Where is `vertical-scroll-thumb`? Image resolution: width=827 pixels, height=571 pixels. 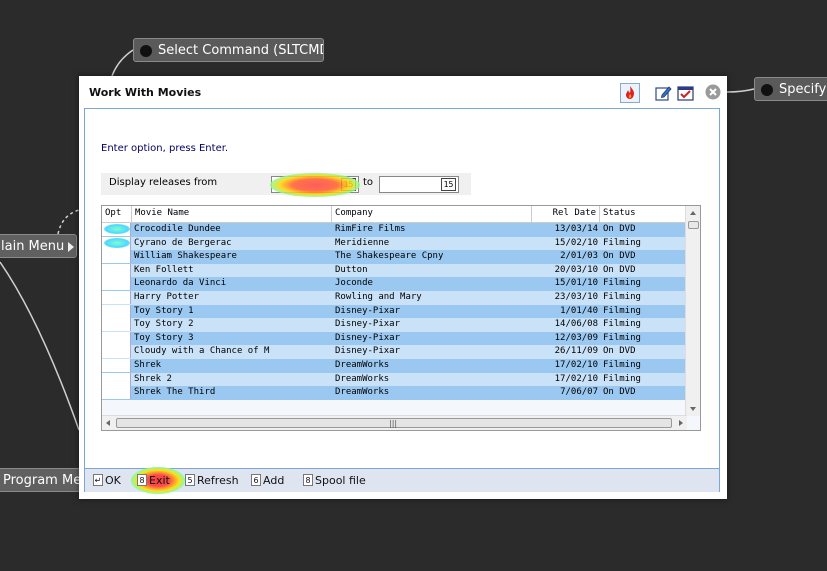
vertical-scroll-thumb is located at coordinates (693, 225).